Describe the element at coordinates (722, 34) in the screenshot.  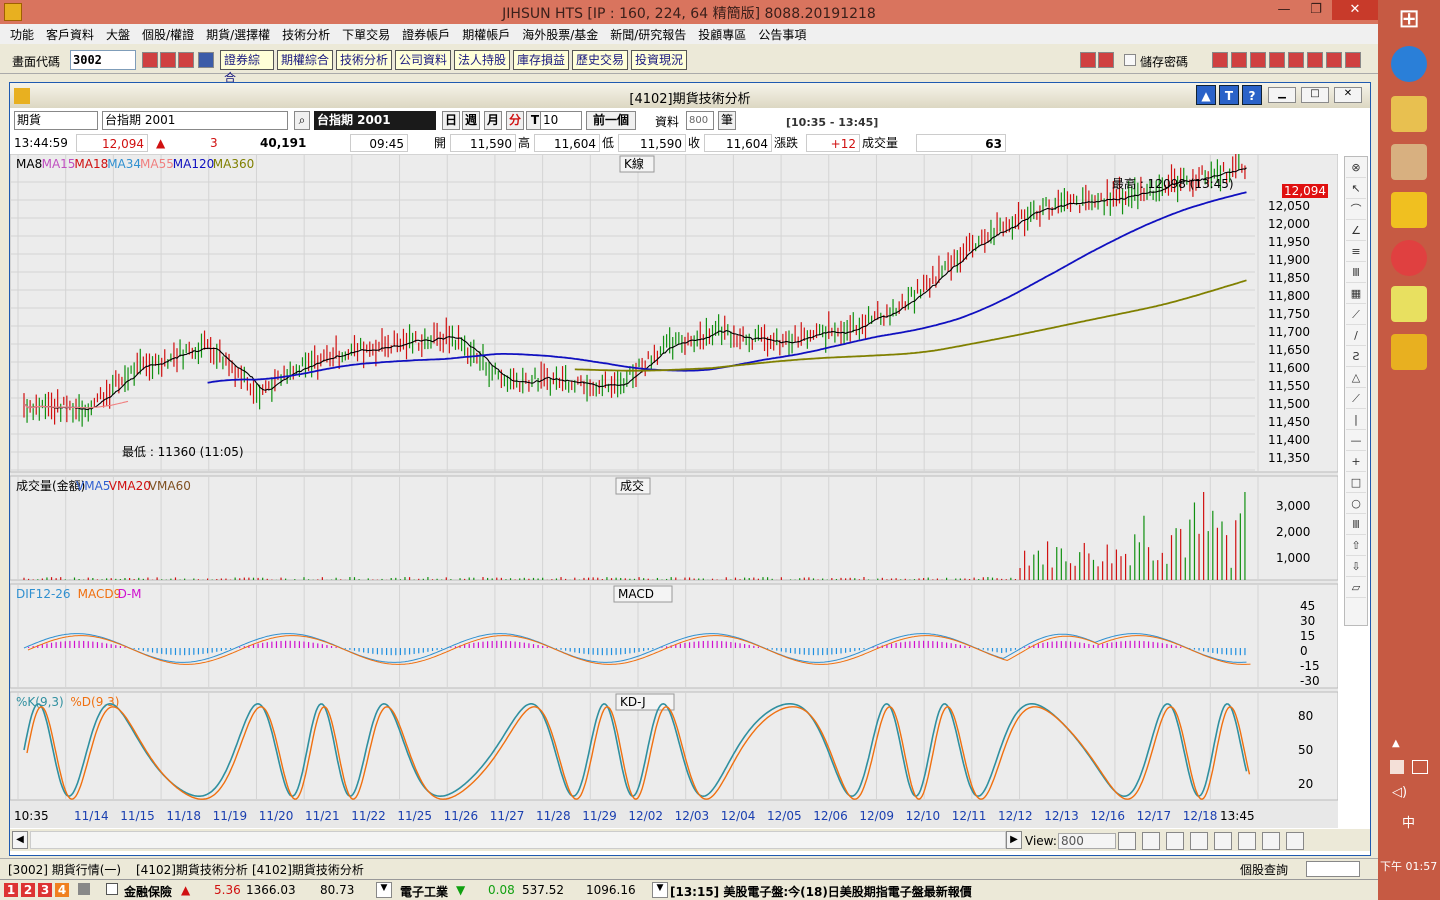
I see `menu-item-11: 投顧專區` at that location.